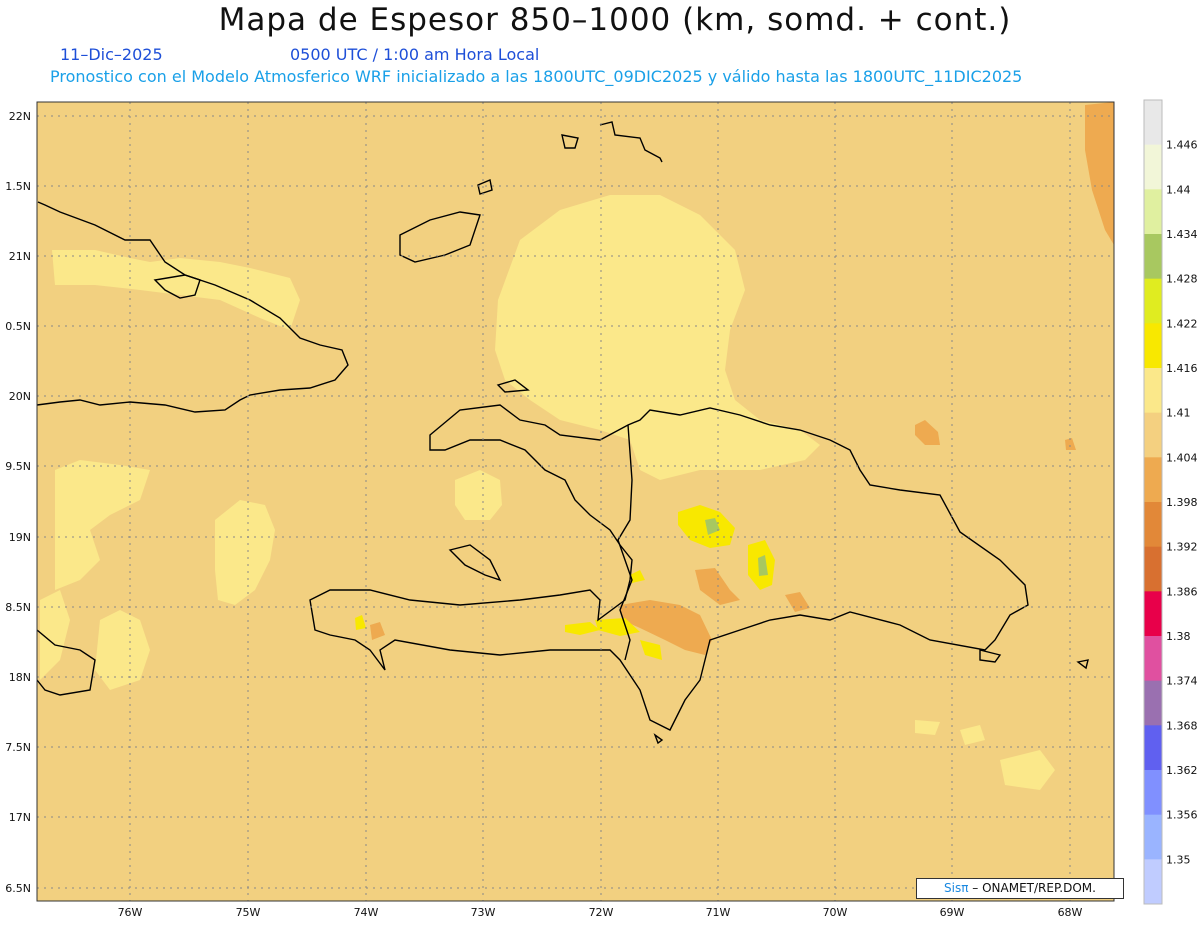 The height and width of the screenshot is (927, 1200). What do you see at coordinates (718, 912) in the screenshot?
I see `lon-label: 71W` at bounding box center [718, 912].